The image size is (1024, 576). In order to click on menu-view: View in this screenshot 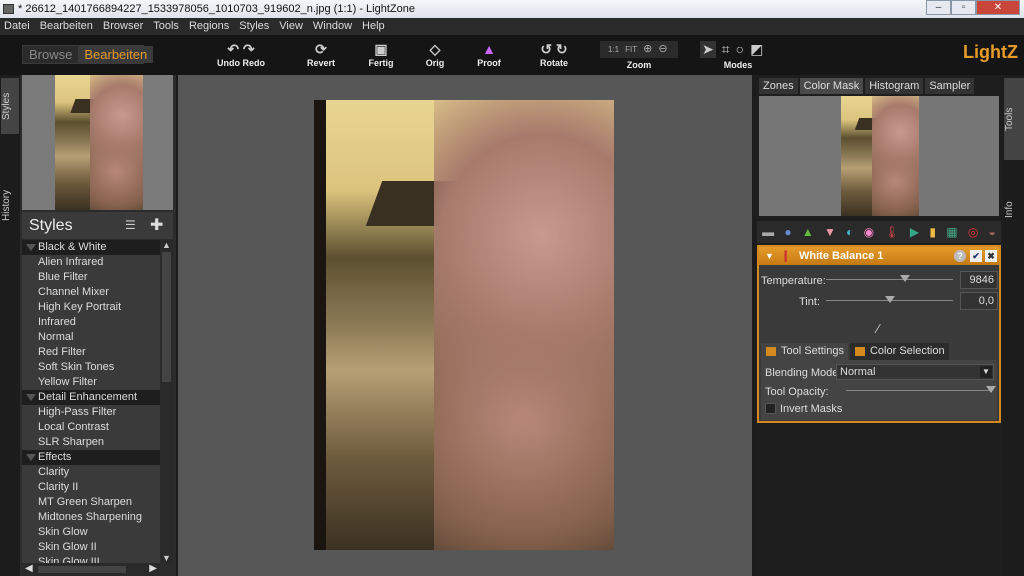, I will do `click(291, 26)`.